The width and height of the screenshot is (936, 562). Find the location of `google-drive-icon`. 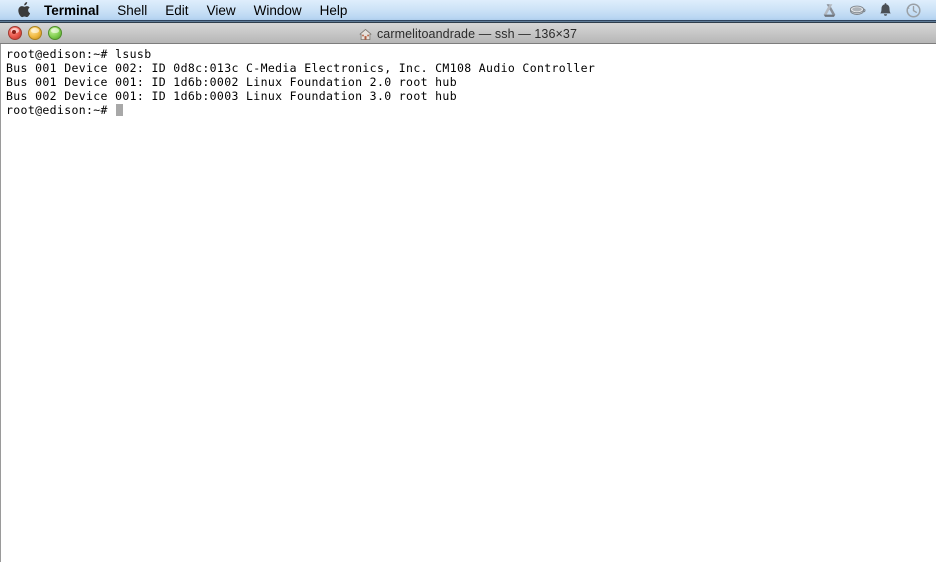

google-drive-icon is located at coordinates (829, 10).